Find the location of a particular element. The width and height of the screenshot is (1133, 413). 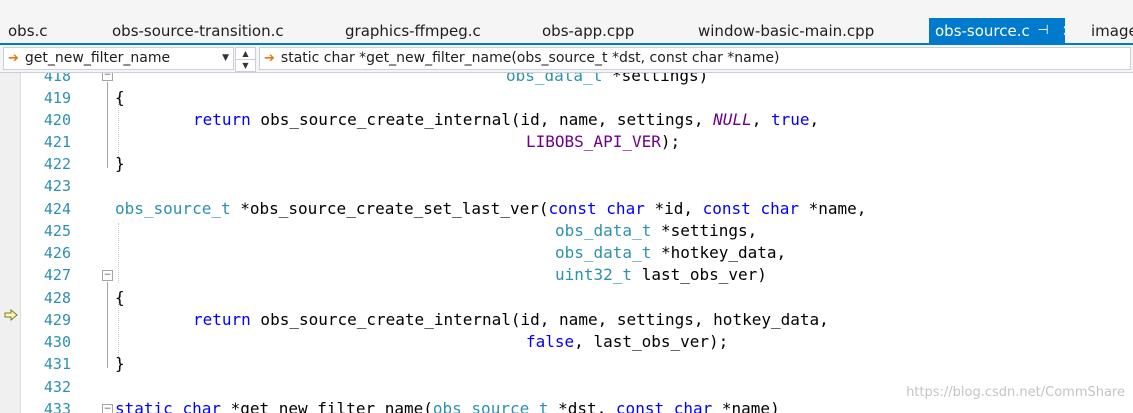

indent-guide is located at coordinates (118, 253).